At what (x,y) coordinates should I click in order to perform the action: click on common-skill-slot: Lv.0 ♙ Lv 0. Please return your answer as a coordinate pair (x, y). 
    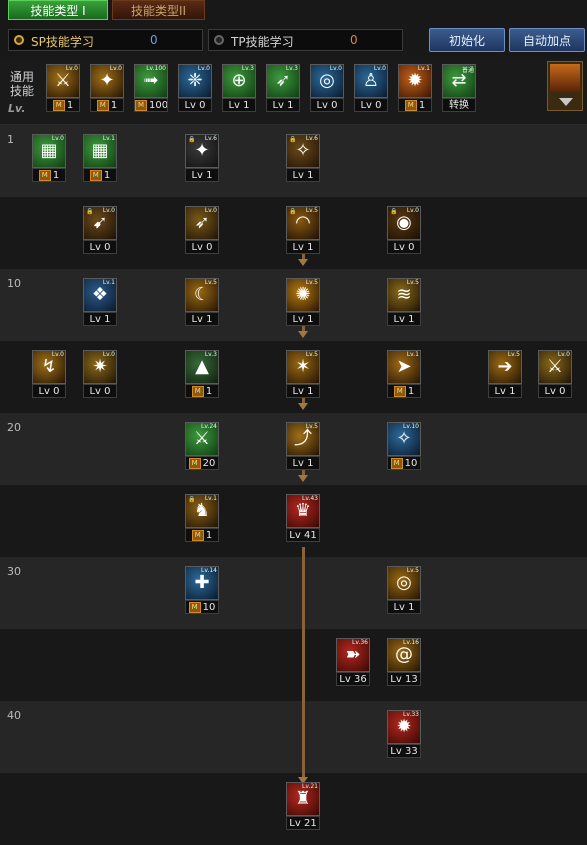
    Looking at the image, I should click on (371, 88).